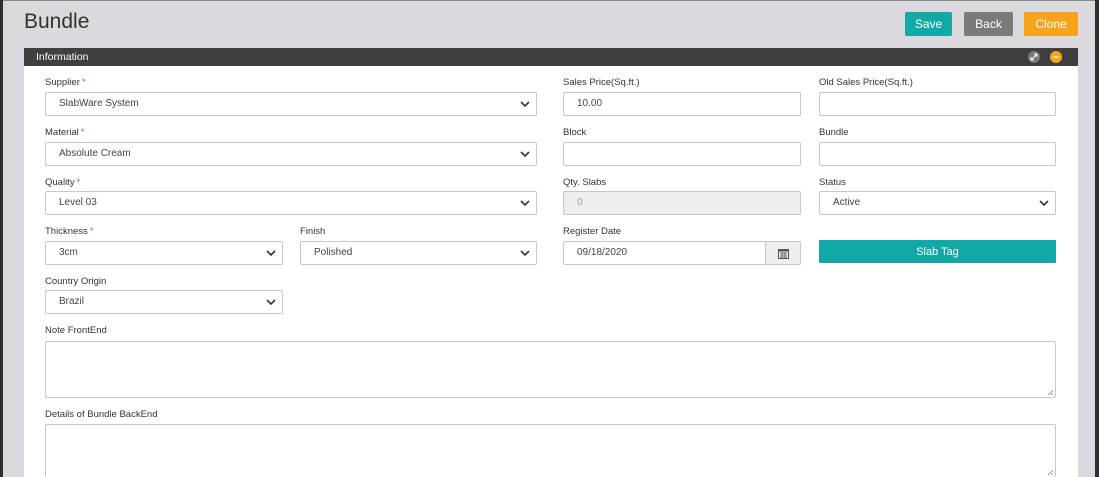 This screenshot has width=1099, height=477. I want to click on register-date-input: 09/18/2020, so click(682, 253).